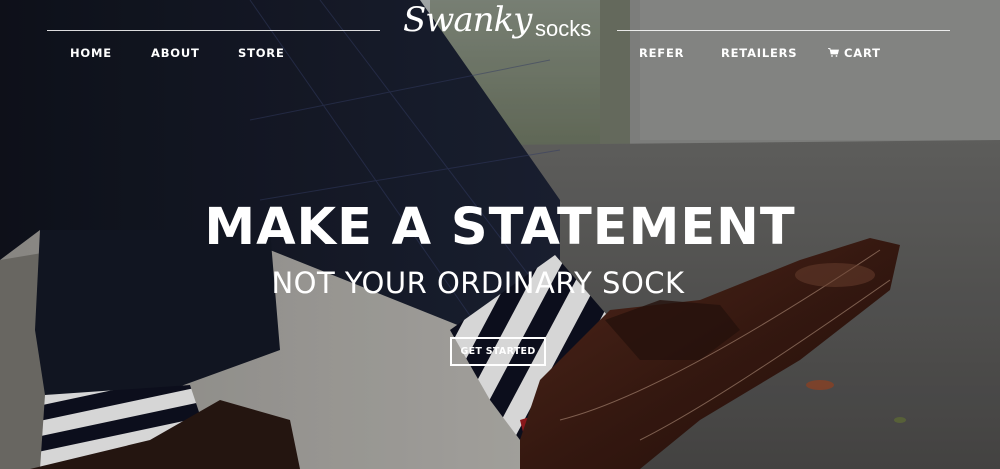 The width and height of the screenshot is (1000, 469). I want to click on shopping-cart-icon, so click(833, 52).